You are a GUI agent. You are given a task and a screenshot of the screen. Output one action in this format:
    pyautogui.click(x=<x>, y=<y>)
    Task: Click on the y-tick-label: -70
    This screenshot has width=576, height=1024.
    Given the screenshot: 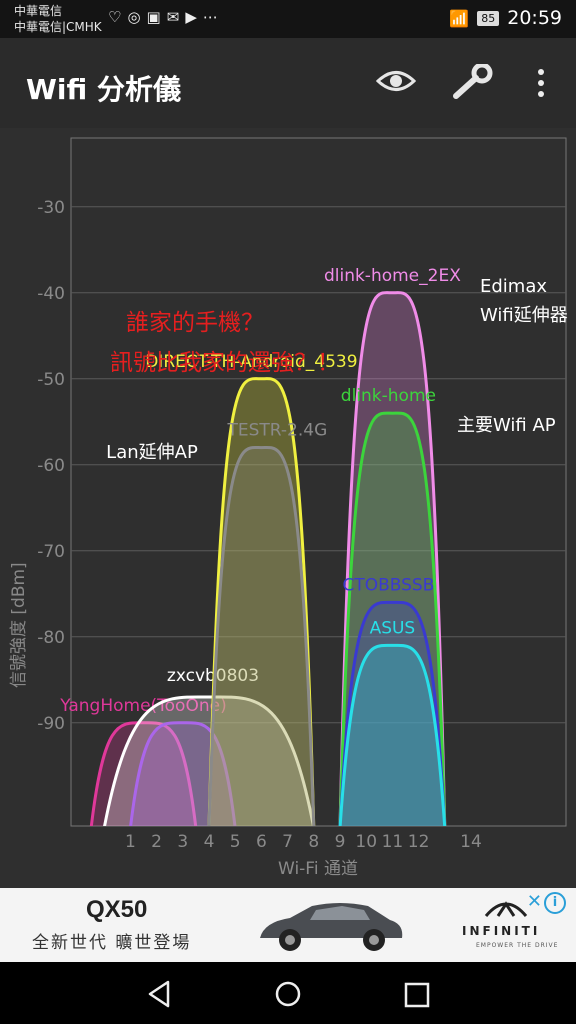 What is the action you would take?
    pyautogui.click(x=51, y=552)
    